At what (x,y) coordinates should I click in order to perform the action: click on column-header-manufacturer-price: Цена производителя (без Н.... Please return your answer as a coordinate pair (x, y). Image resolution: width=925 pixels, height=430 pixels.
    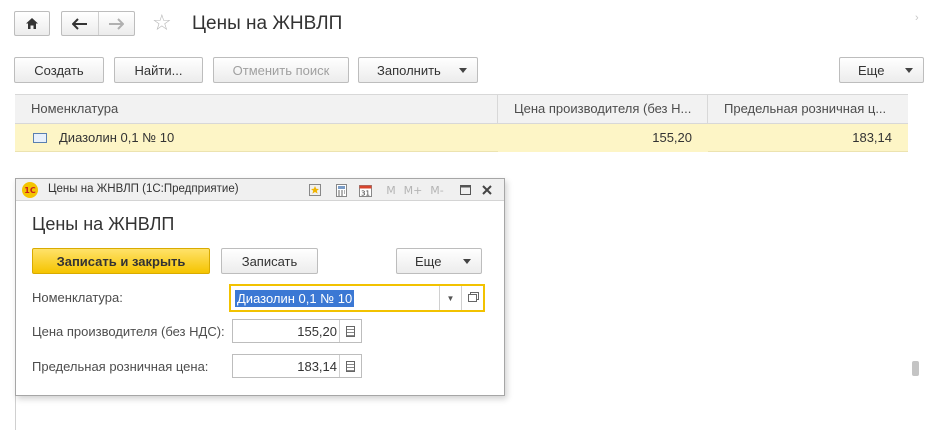
    Looking at the image, I should click on (603, 109).